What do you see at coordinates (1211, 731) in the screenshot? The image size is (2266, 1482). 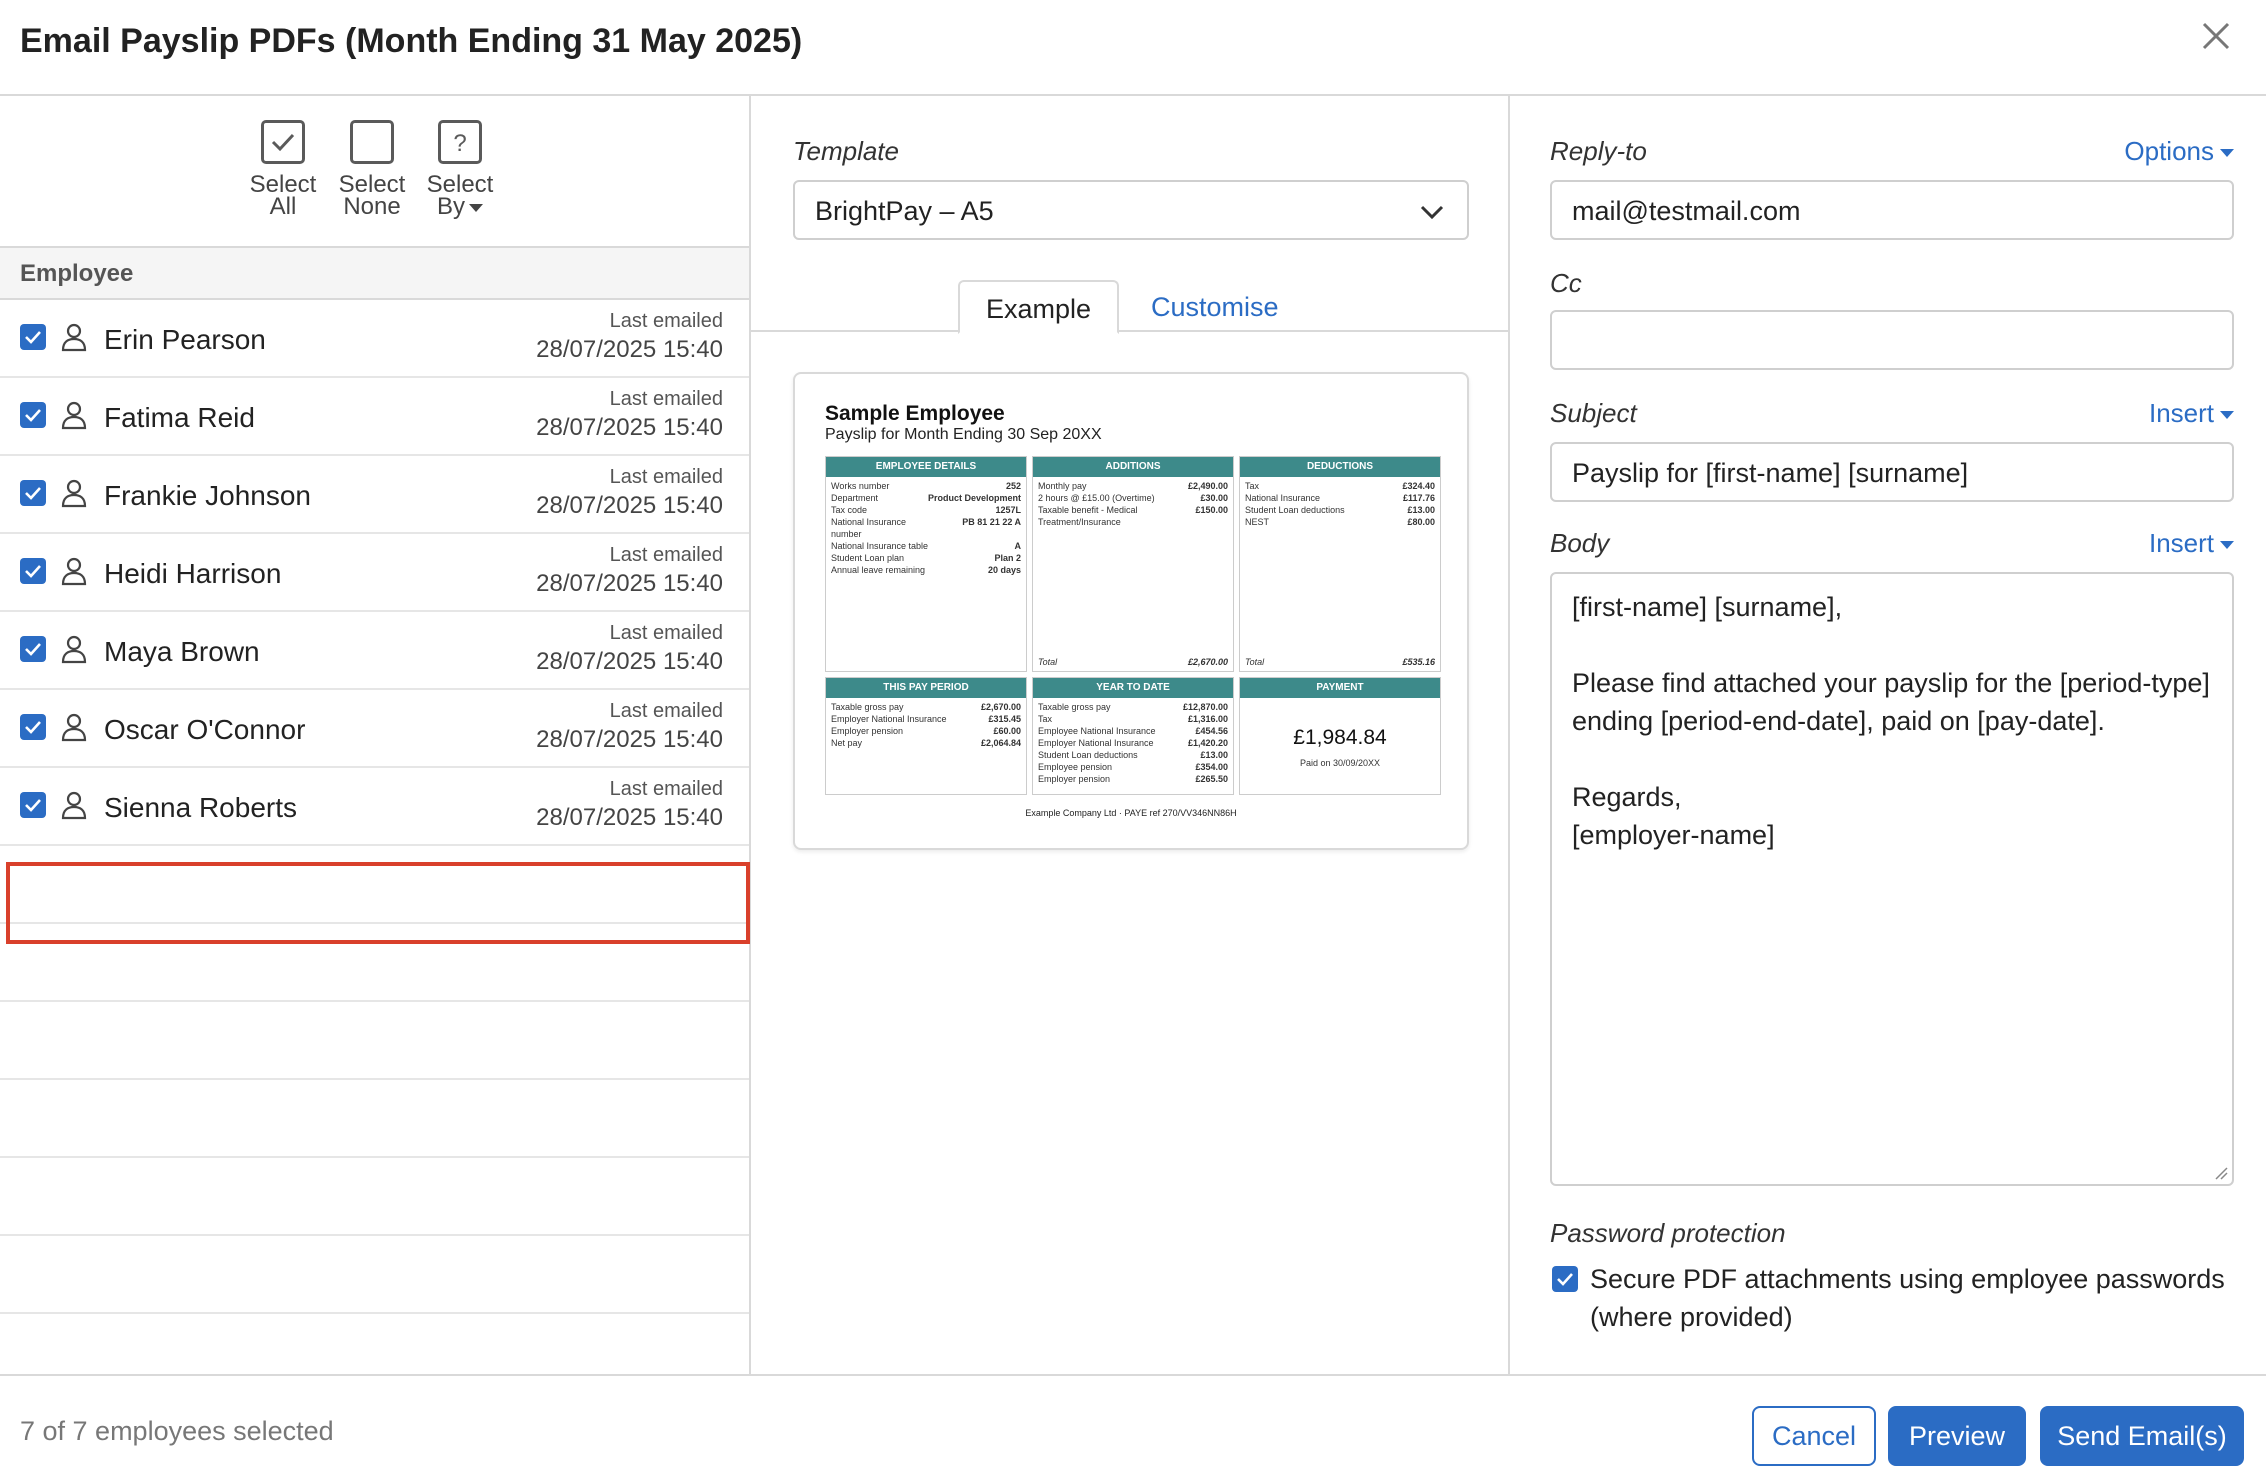 I see `payslip-line-value: £454.56` at bounding box center [1211, 731].